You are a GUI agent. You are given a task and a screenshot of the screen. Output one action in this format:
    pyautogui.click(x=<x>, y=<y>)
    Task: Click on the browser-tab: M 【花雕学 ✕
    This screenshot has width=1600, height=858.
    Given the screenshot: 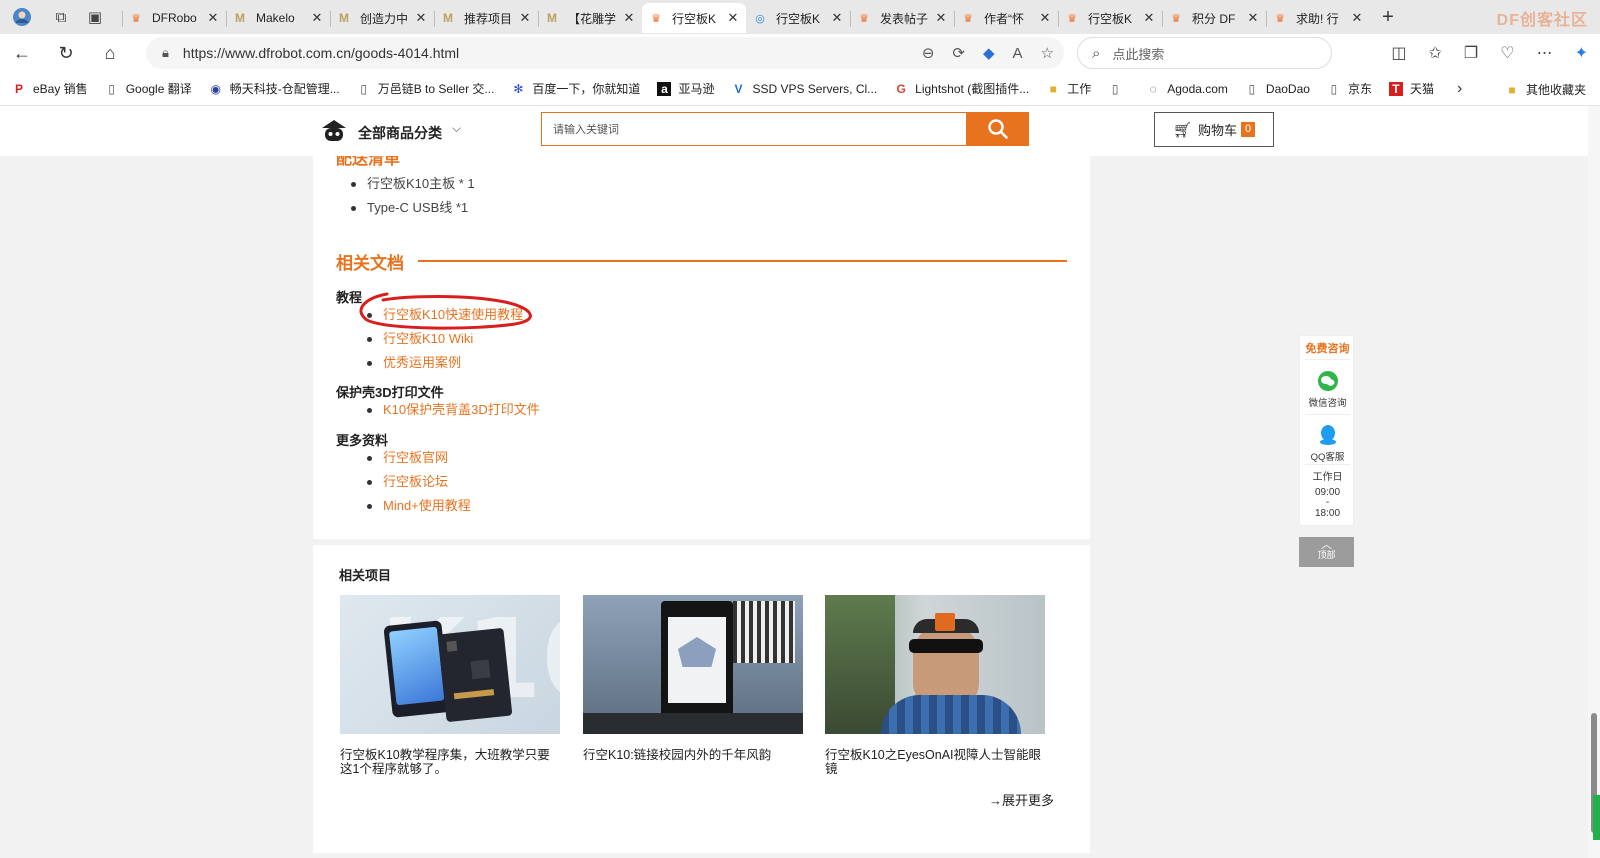 What is the action you would take?
    pyautogui.click(x=590, y=18)
    